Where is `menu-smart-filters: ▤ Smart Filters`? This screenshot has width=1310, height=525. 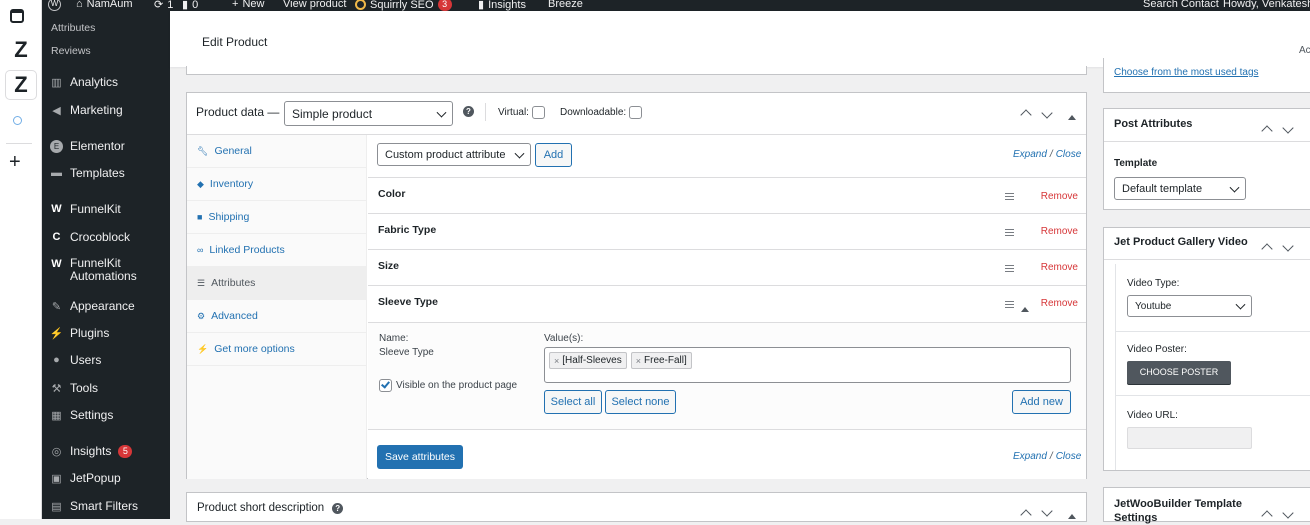
menu-smart-filters: ▤ Smart Filters is located at coordinates (109, 506).